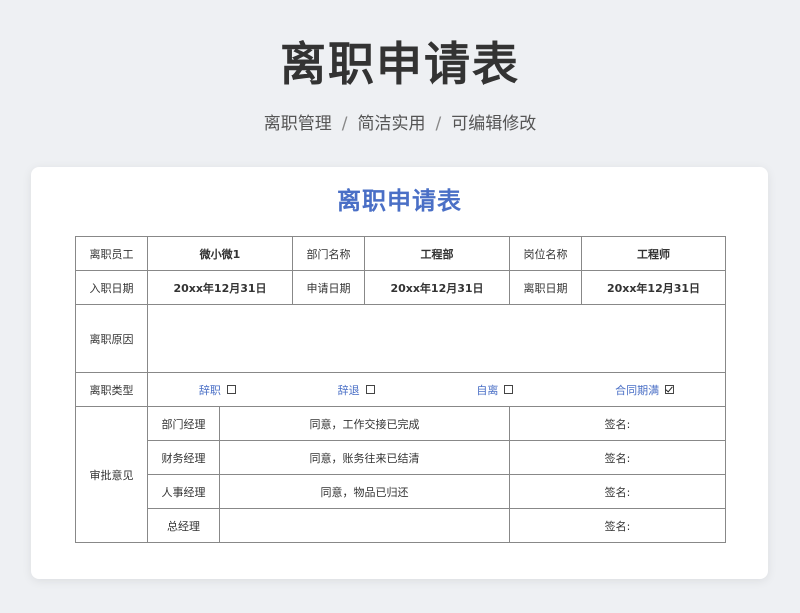 This screenshot has height=613, width=800. I want to click on form-title: 离职申请表, so click(399, 201).